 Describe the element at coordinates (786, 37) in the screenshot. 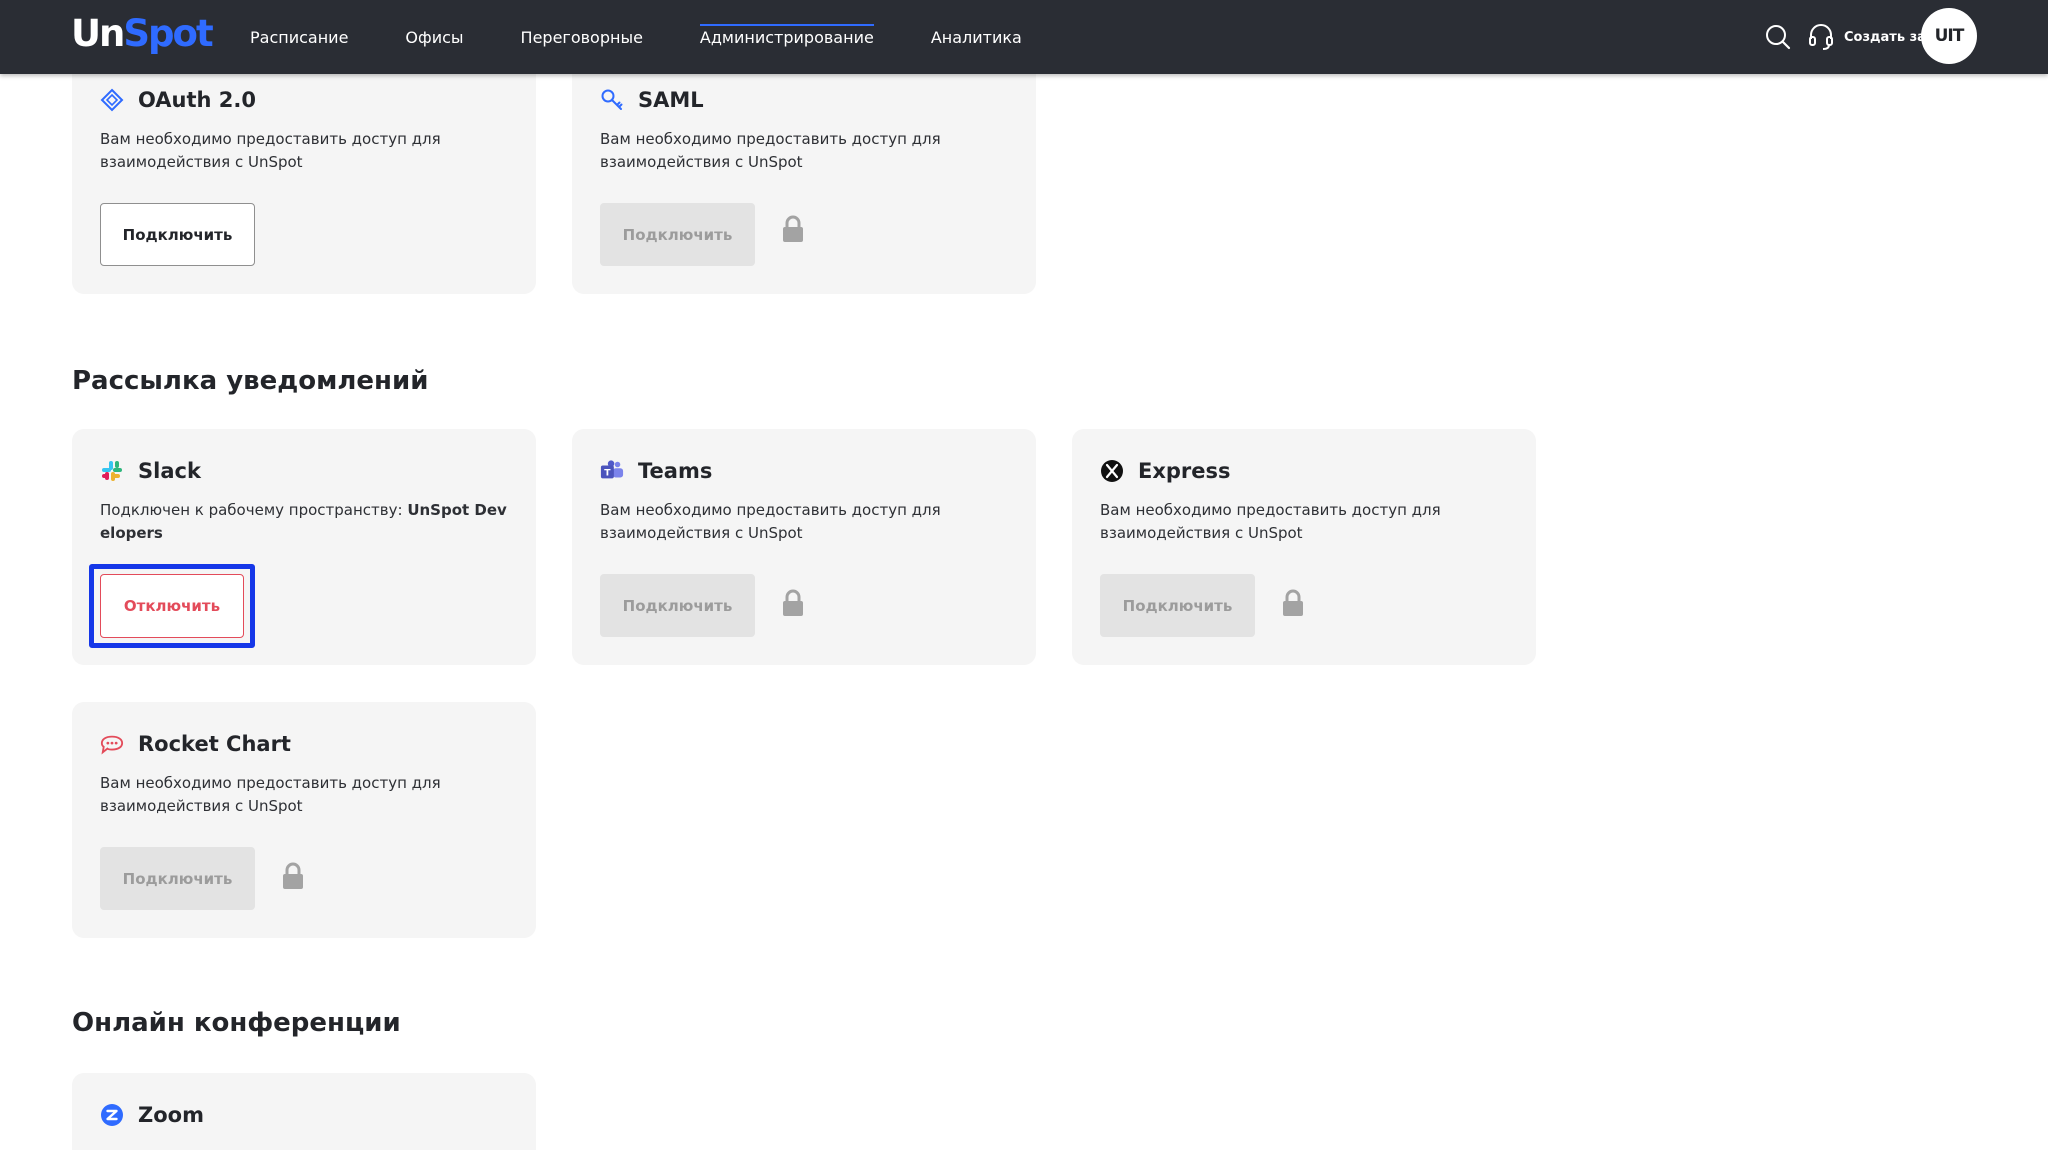

I see `nav-item-administration: Администрирование` at that location.